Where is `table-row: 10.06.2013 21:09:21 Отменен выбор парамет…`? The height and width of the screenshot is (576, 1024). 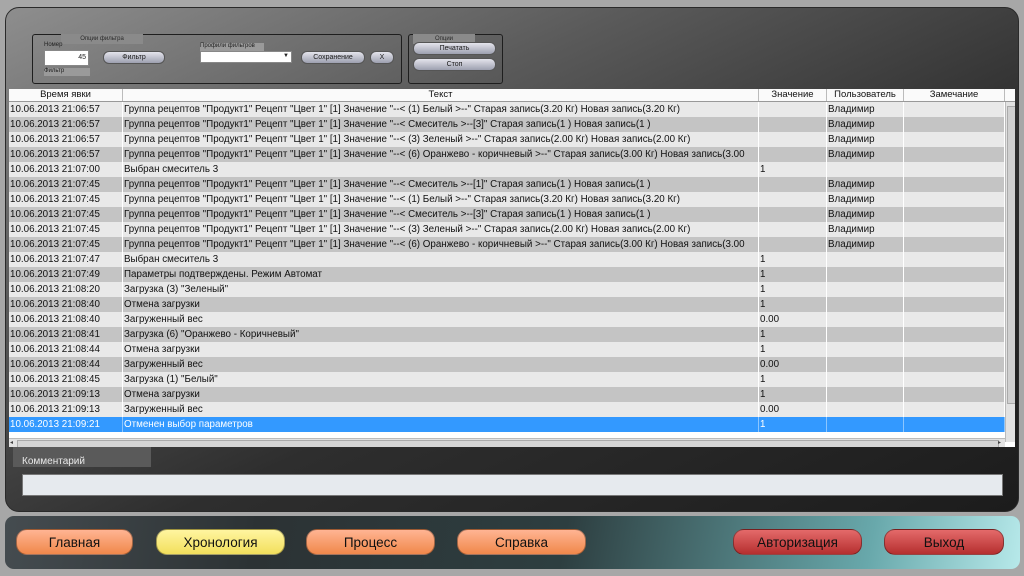 table-row: 10.06.2013 21:09:21 Отменен выбор парамет… is located at coordinates (507, 424).